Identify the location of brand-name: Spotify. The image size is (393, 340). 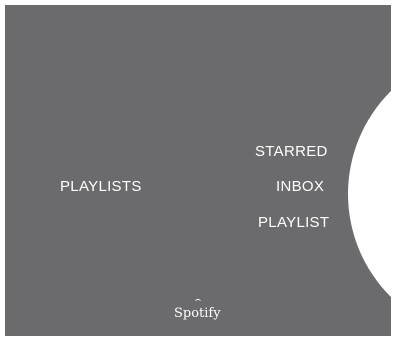
(197, 313).